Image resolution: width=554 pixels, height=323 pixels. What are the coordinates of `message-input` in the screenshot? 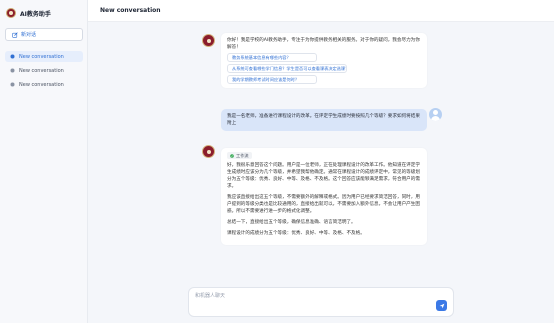 It's located at (305, 297).